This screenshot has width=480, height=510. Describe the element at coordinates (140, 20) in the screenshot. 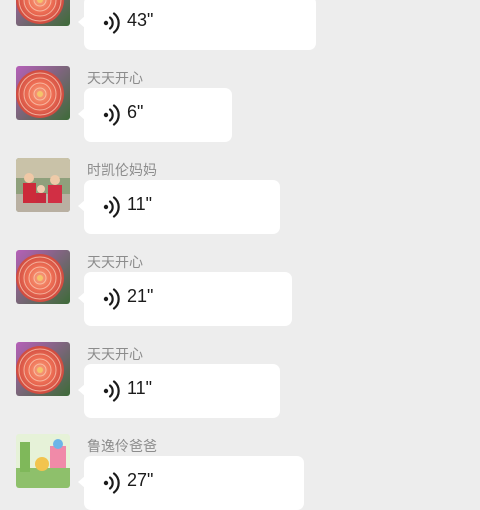

I see `voice-duration: 43"` at that location.